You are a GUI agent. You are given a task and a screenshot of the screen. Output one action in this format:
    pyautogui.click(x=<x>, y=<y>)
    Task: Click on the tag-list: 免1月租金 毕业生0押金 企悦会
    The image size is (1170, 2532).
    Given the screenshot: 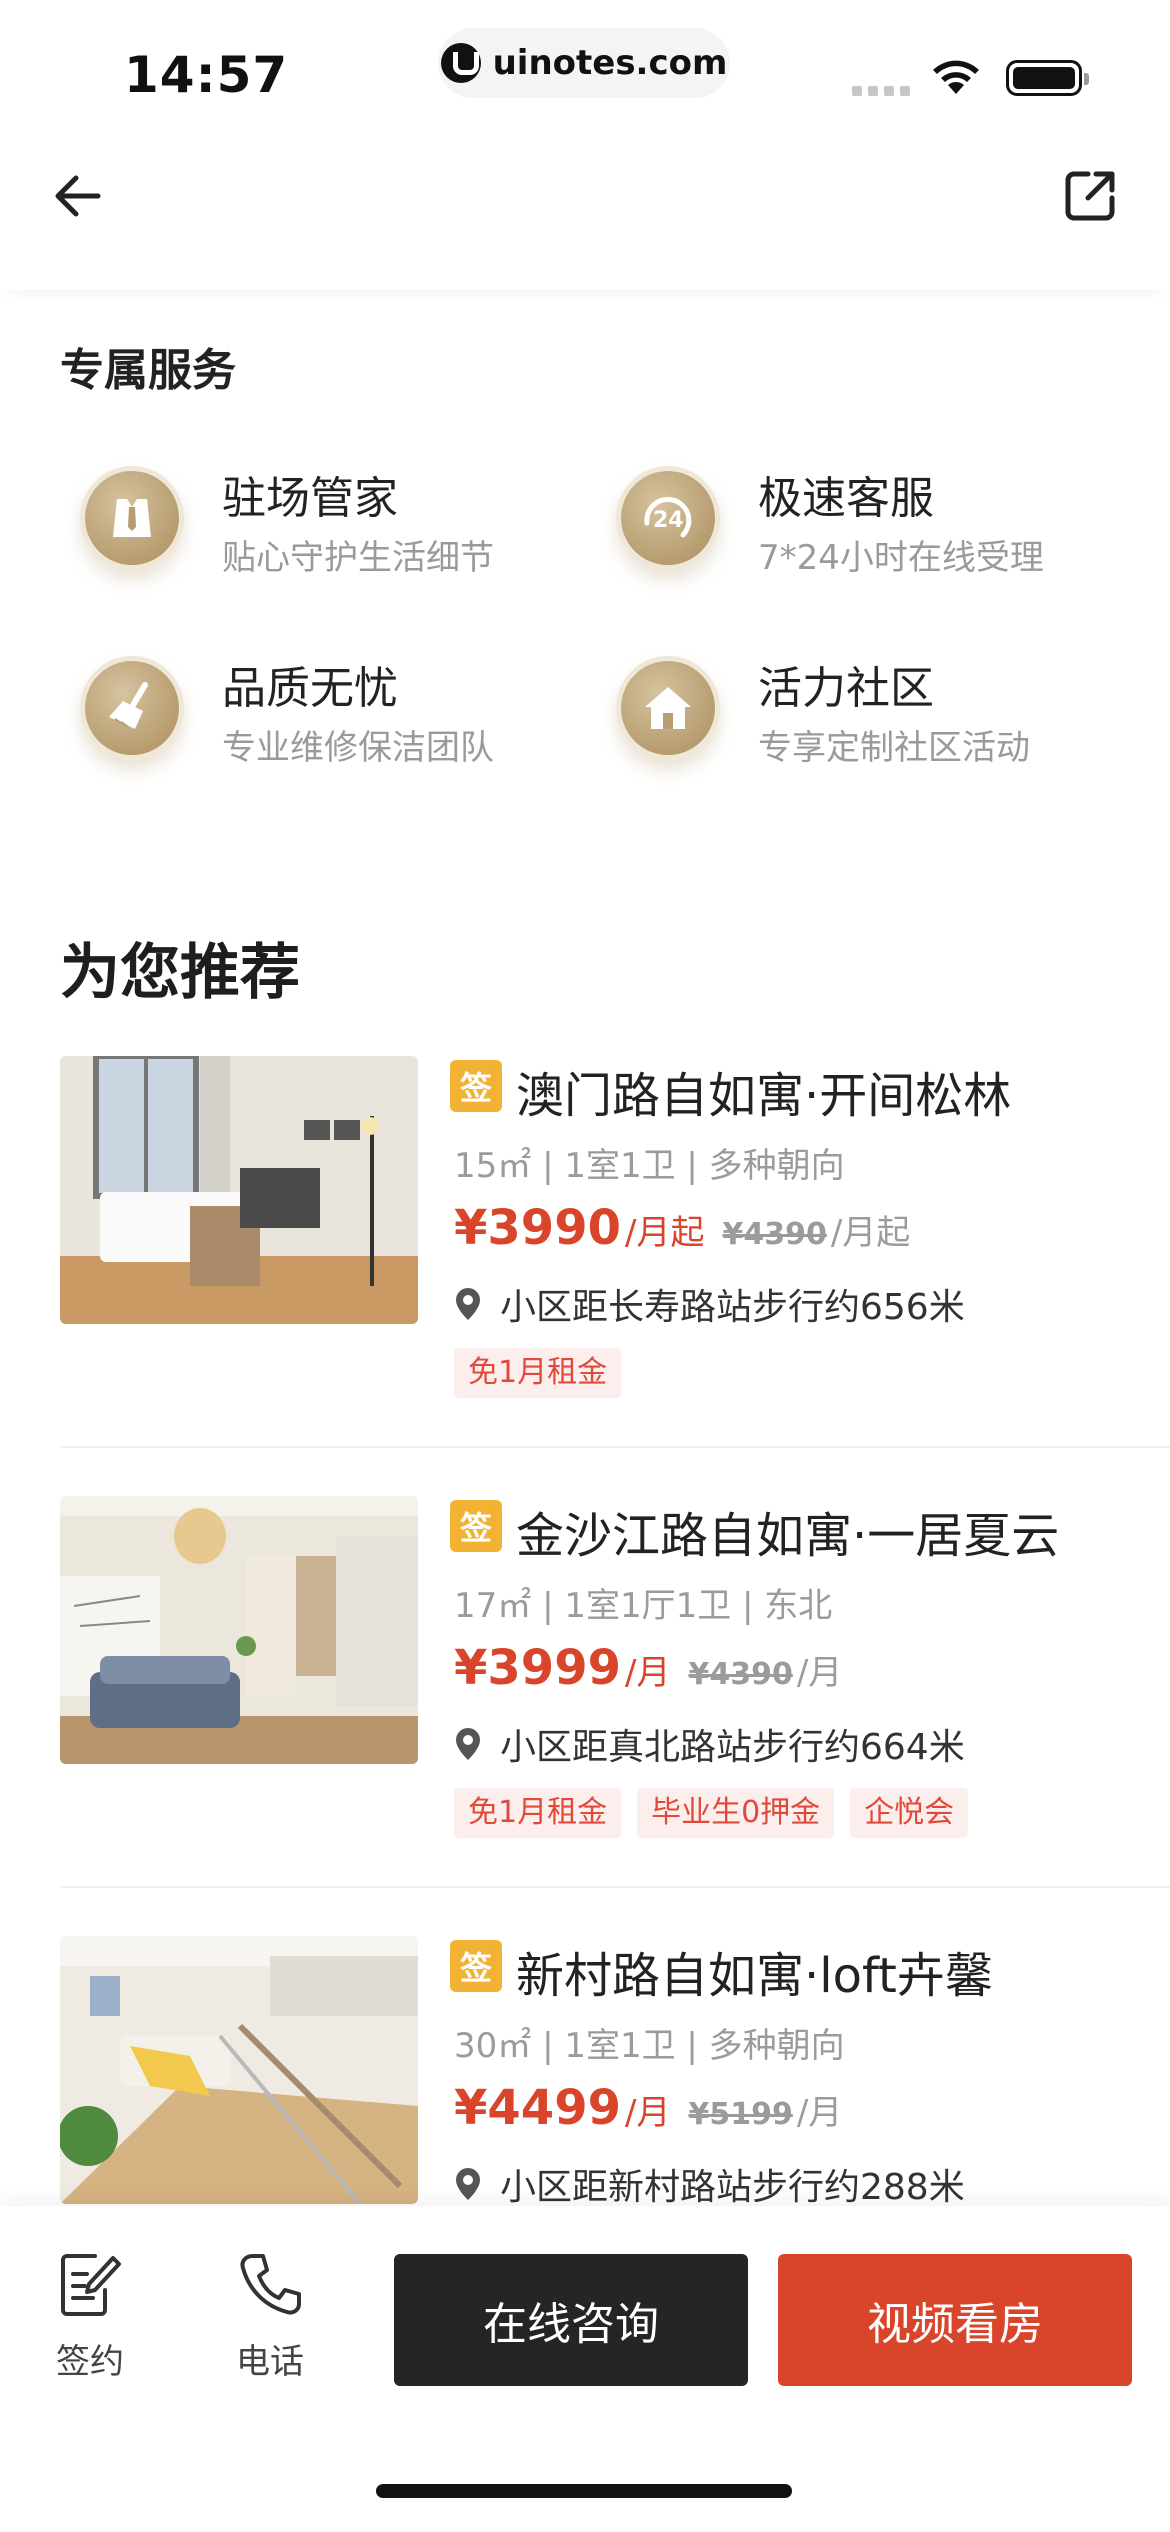 What is the action you would take?
    pyautogui.click(x=711, y=1813)
    